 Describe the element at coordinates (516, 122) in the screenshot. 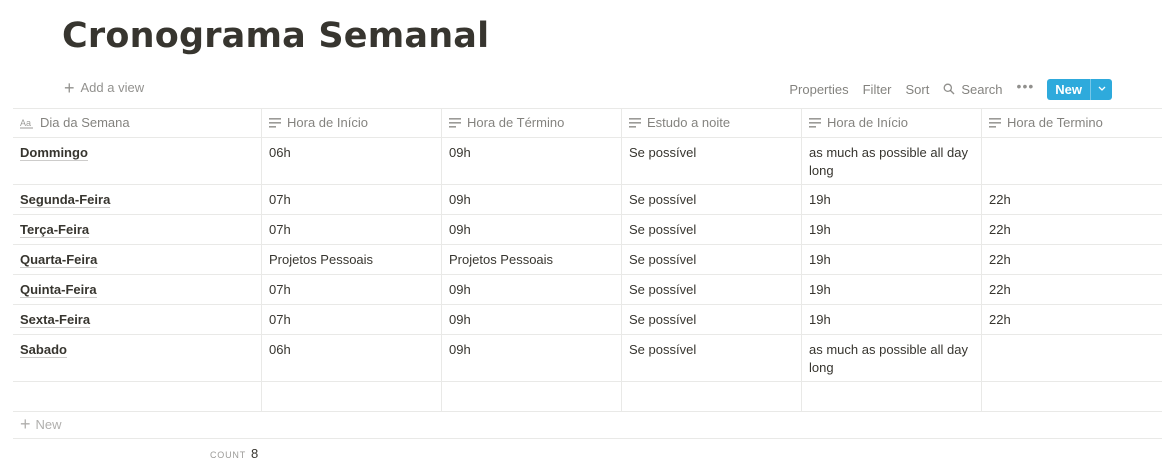

I see `column-header-label: Hora de Término` at that location.